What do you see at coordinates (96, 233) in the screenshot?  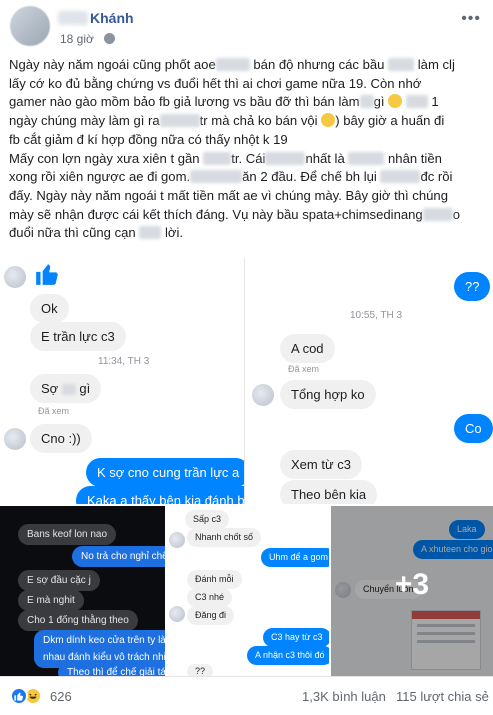 I see `post-line: đuổi nữa thì cũng cạn lời.` at bounding box center [96, 233].